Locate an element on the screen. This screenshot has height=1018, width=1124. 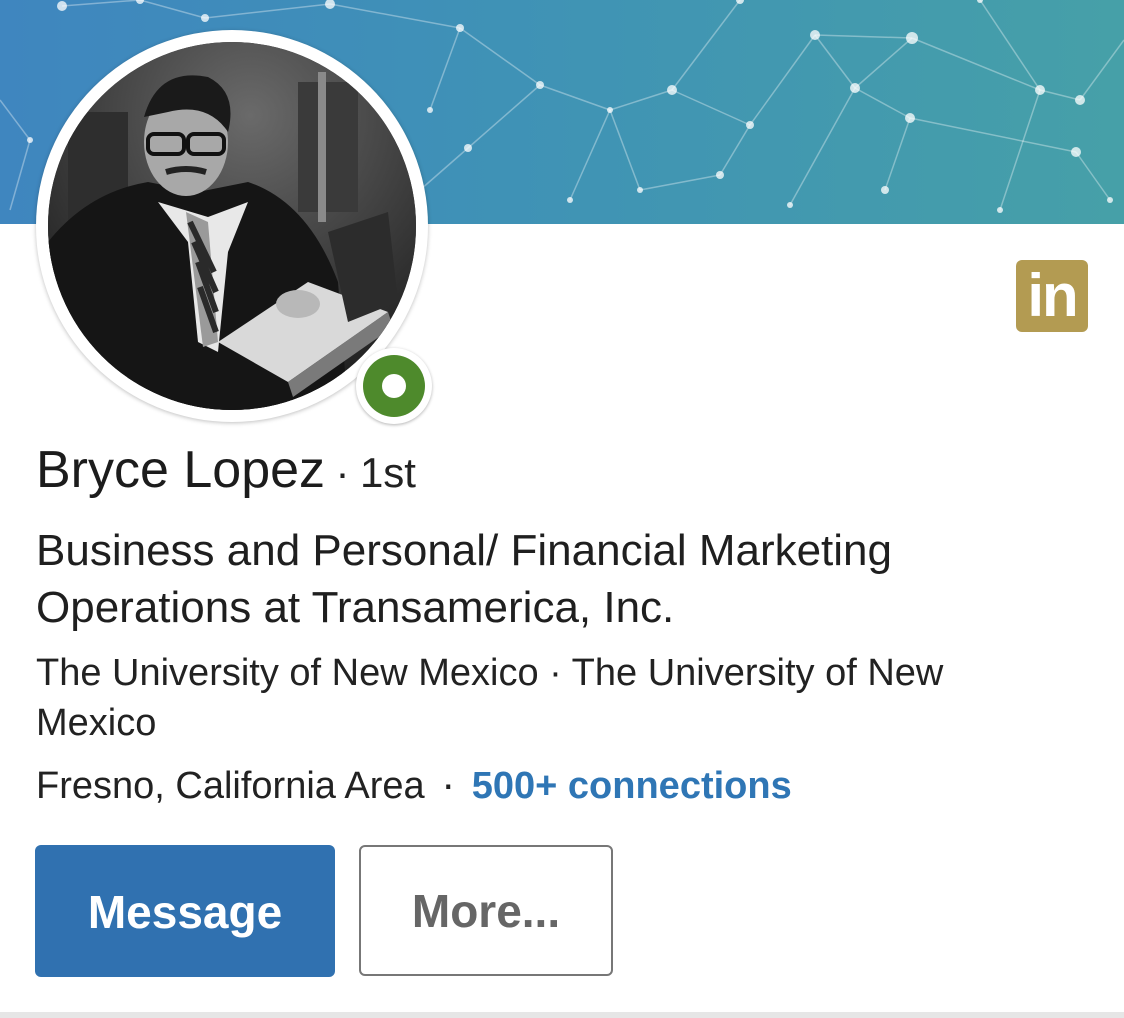
presence-ring-center is located at coordinates (394, 386).